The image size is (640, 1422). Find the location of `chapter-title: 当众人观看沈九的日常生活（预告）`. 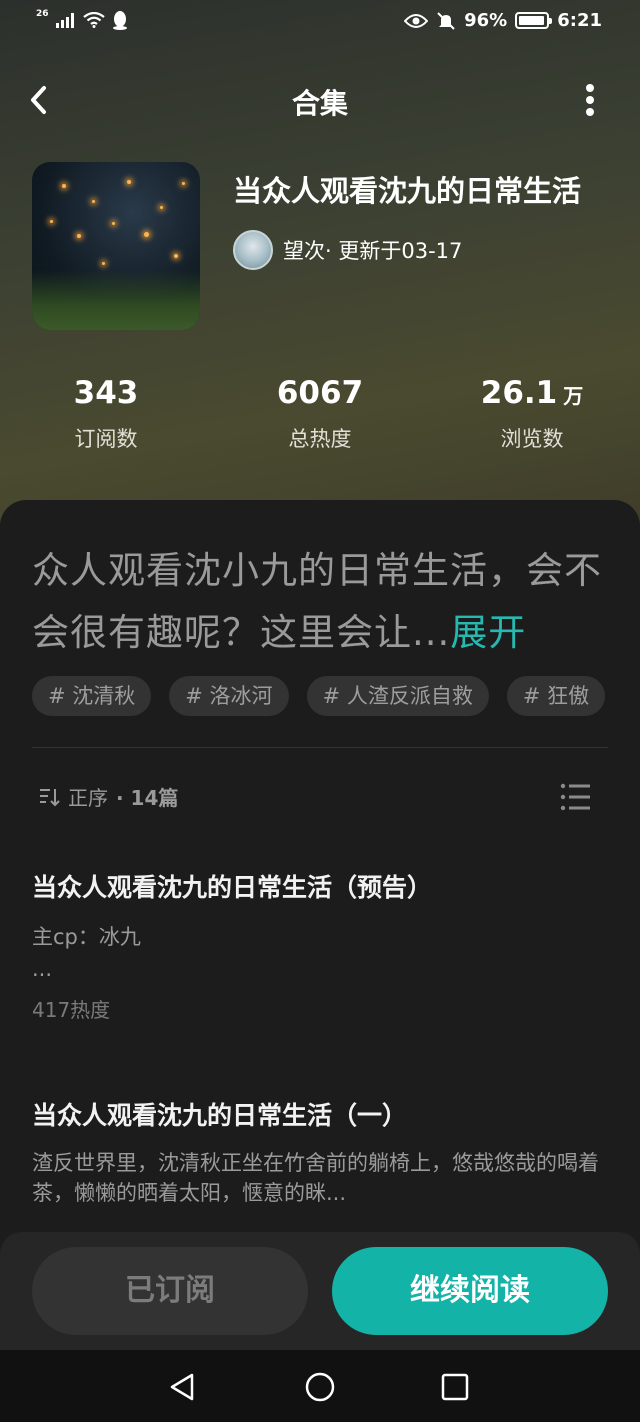

chapter-title: 当众人观看沈九的日常生活（预告） is located at coordinates (232, 887).